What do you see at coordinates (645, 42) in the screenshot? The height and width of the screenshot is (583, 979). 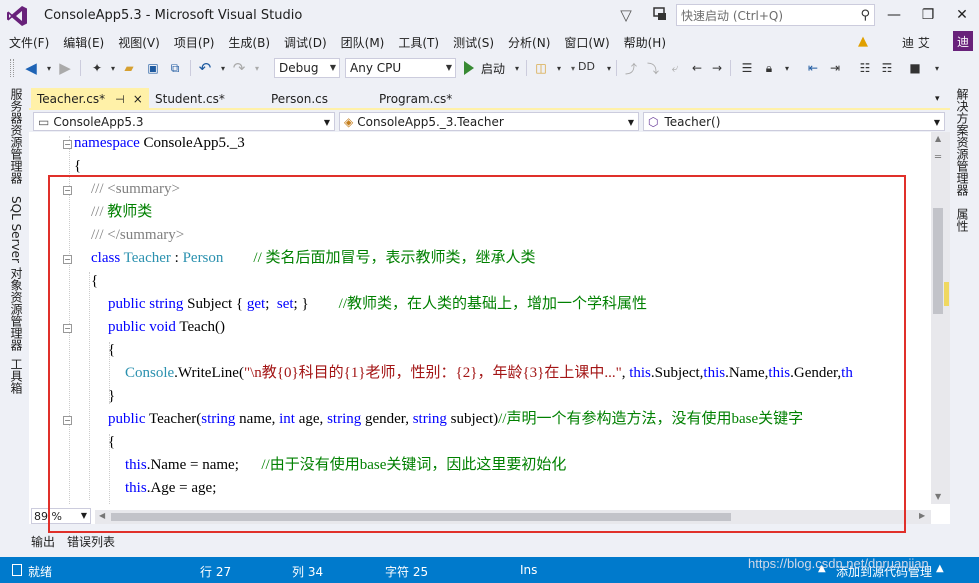 I see `menu-help: 帮助(H)` at bounding box center [645, 42].